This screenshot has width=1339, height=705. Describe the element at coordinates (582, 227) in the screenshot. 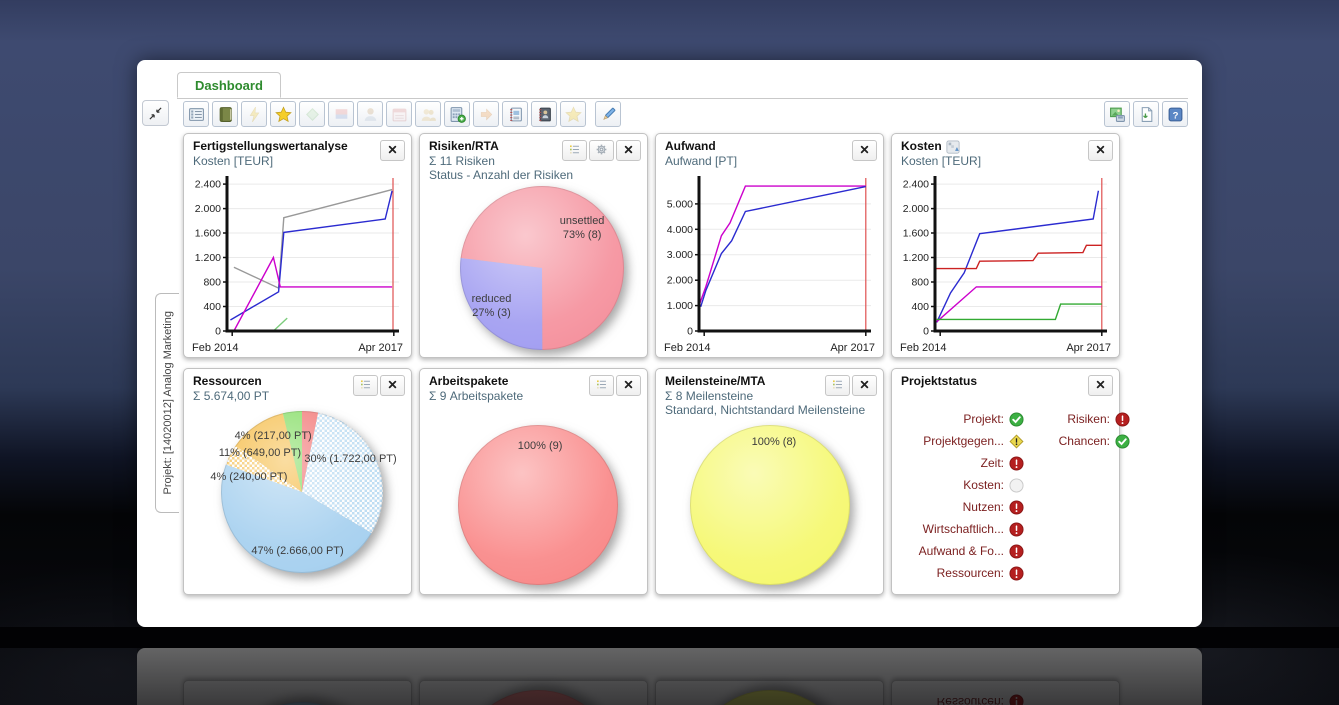

I see `pie-label: unsettled 73% (8)` at that location.